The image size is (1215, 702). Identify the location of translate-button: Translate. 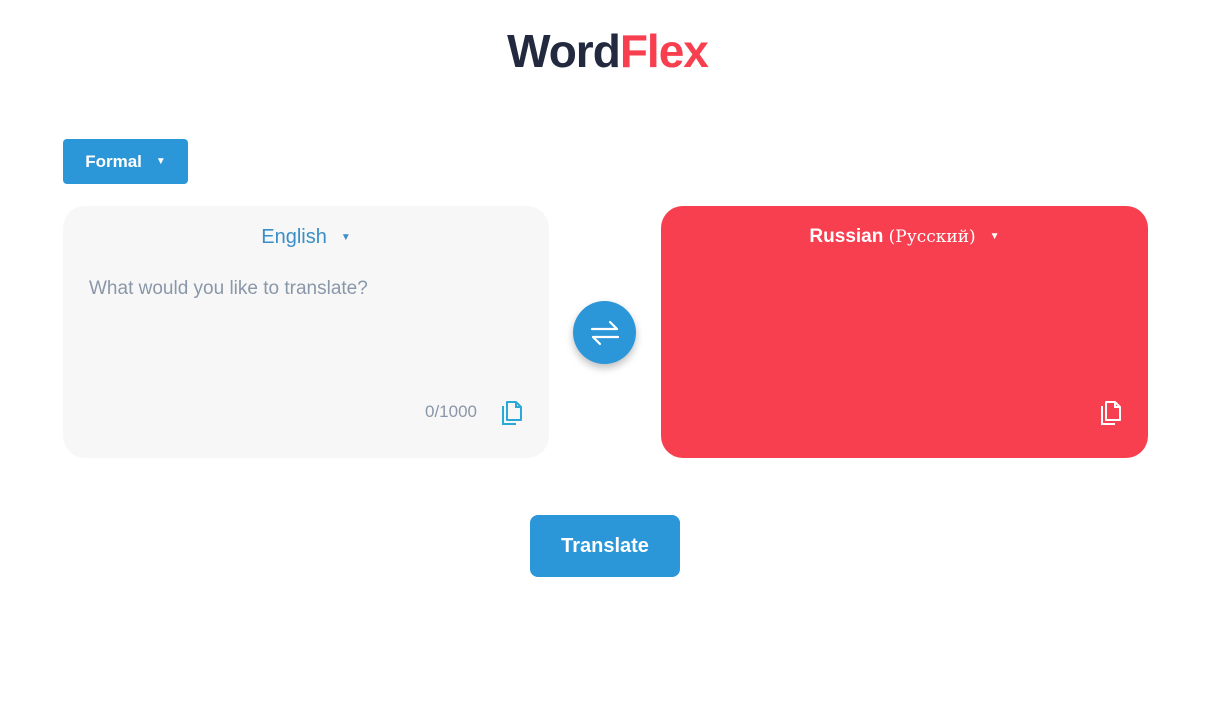
(605, 546).